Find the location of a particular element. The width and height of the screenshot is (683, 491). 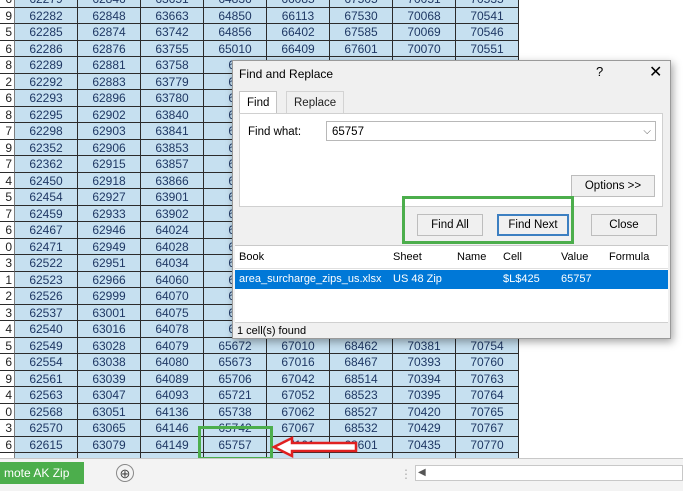

grid-cell: 64850 is located at coordinates (235, 15).